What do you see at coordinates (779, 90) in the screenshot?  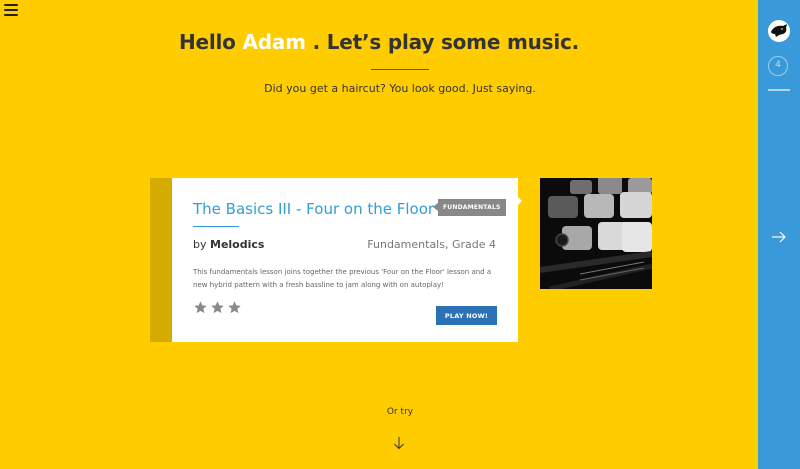 I see `sidebar-divider` at bounding box center [779, 90].